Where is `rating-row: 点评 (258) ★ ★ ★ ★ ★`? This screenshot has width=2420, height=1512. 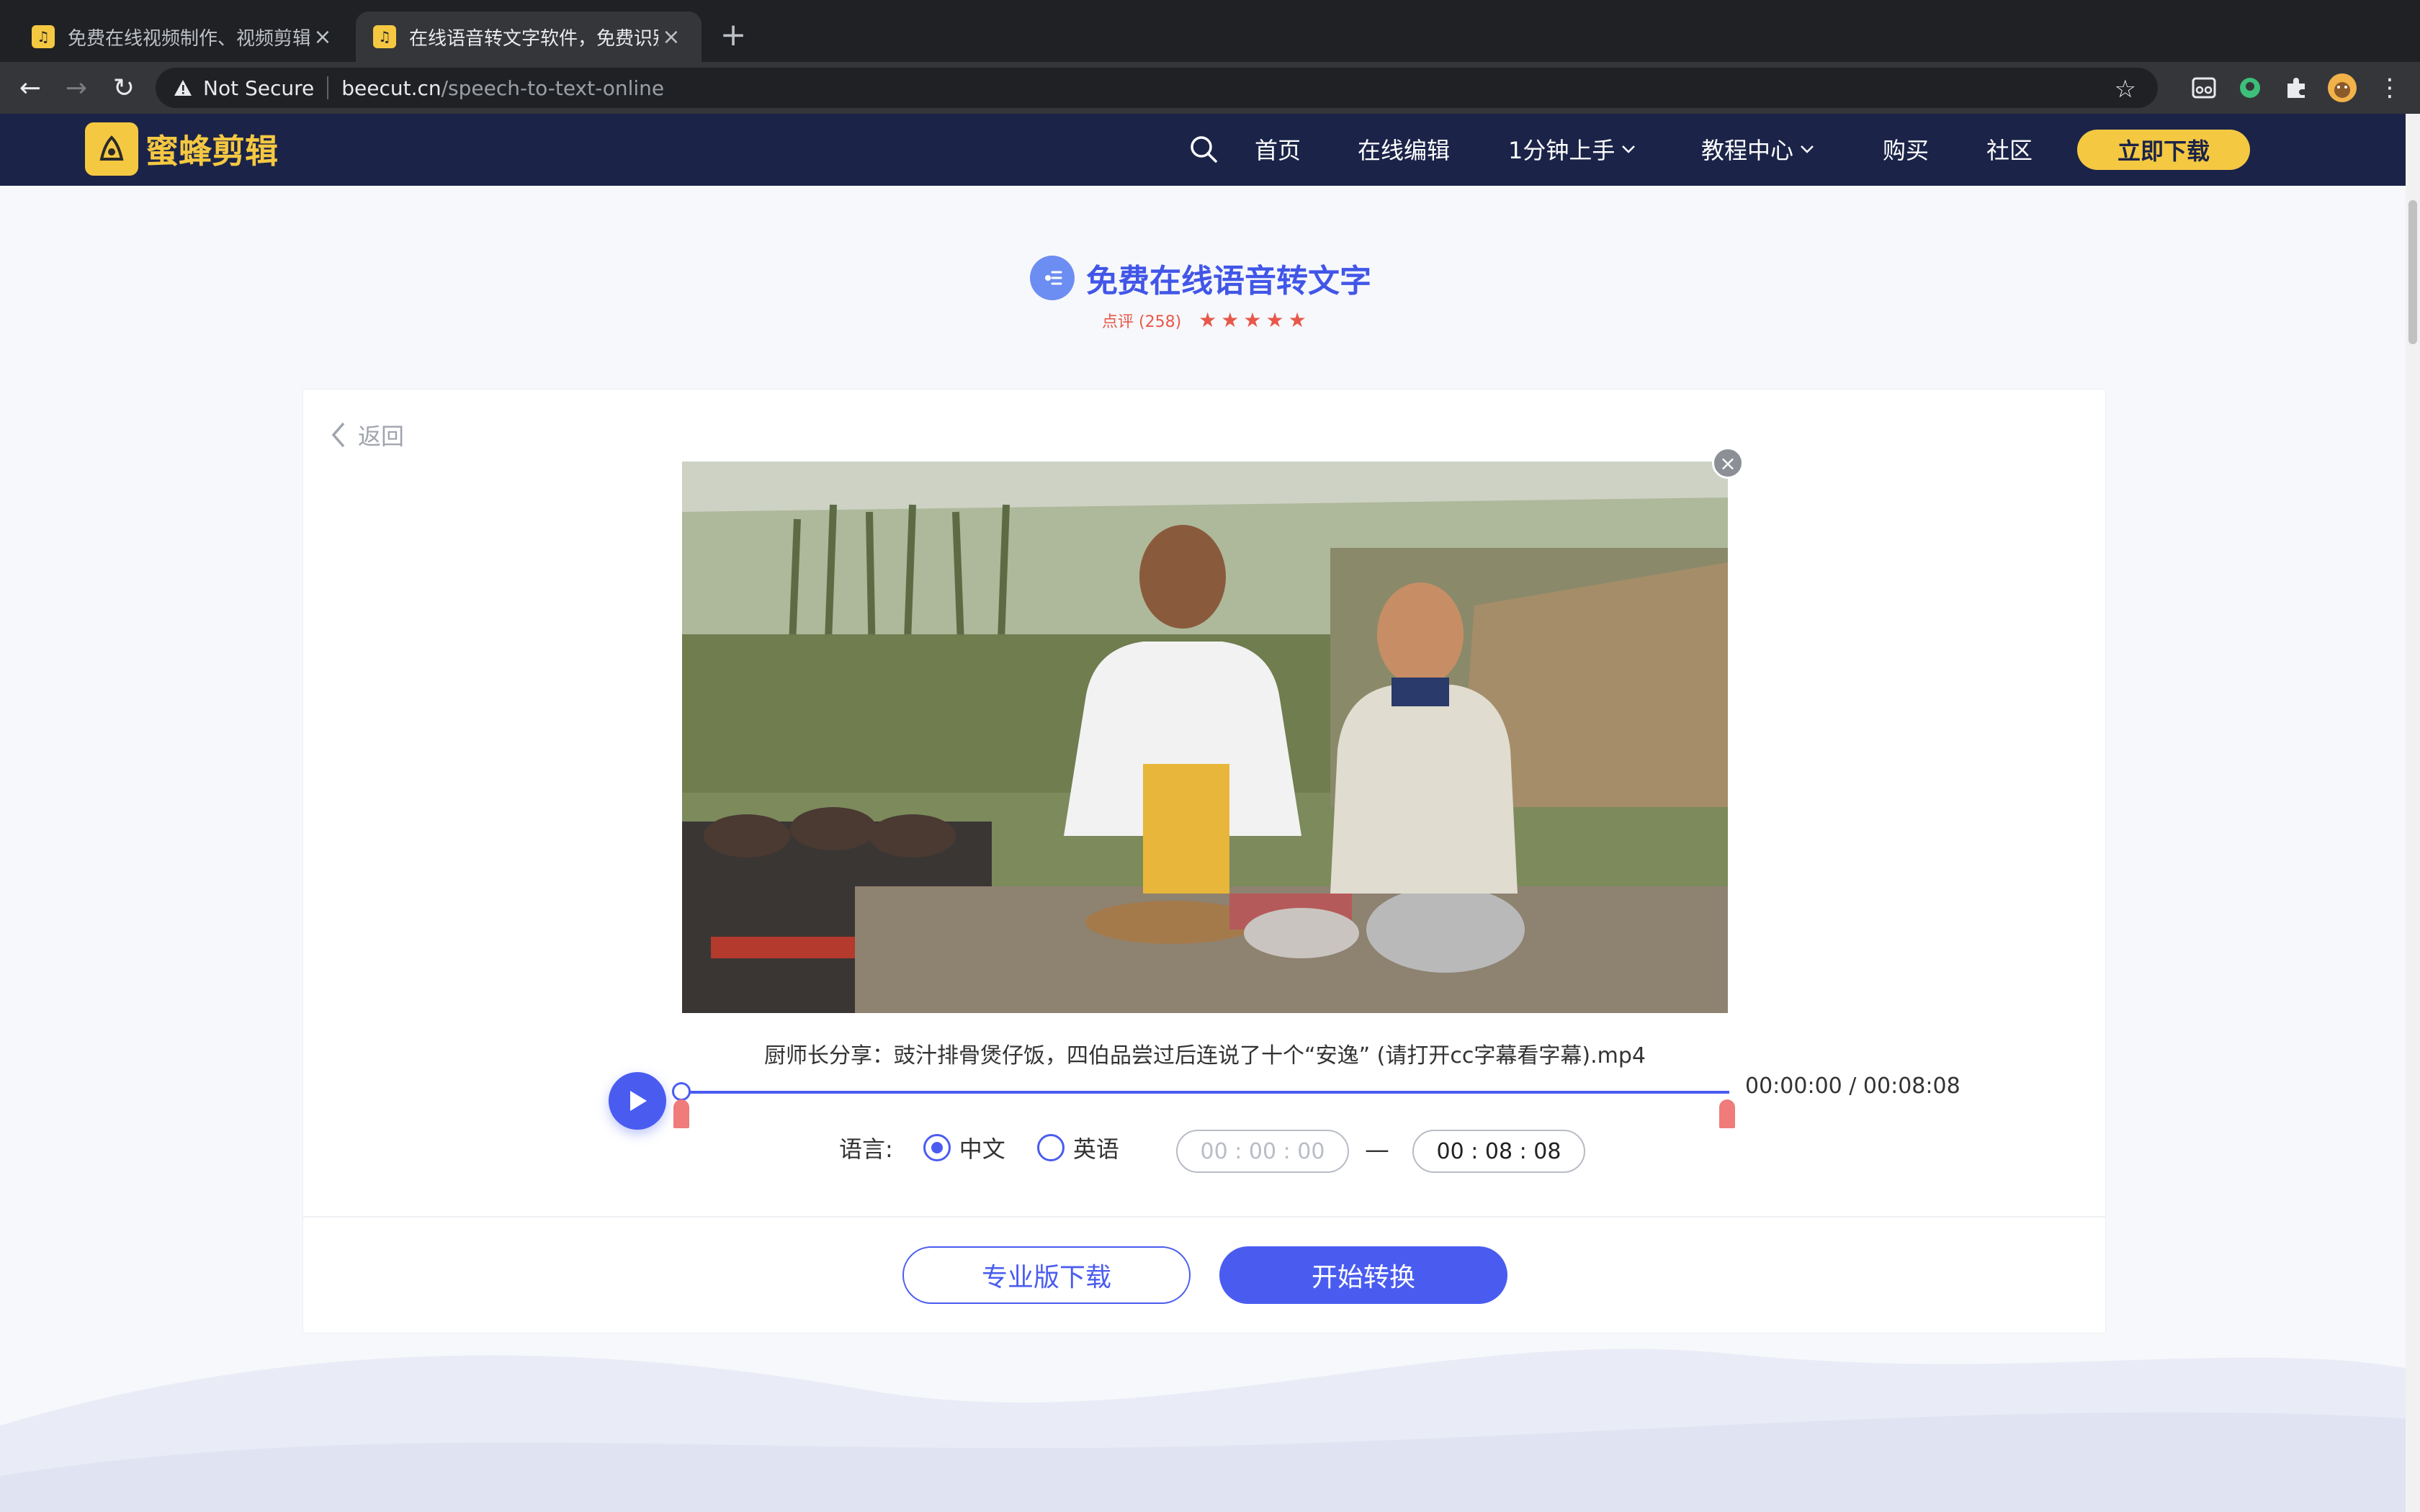
rating-row: 点评 (258) ★ ★ ★ ★ ★ is located at coordinates (1204, 320).